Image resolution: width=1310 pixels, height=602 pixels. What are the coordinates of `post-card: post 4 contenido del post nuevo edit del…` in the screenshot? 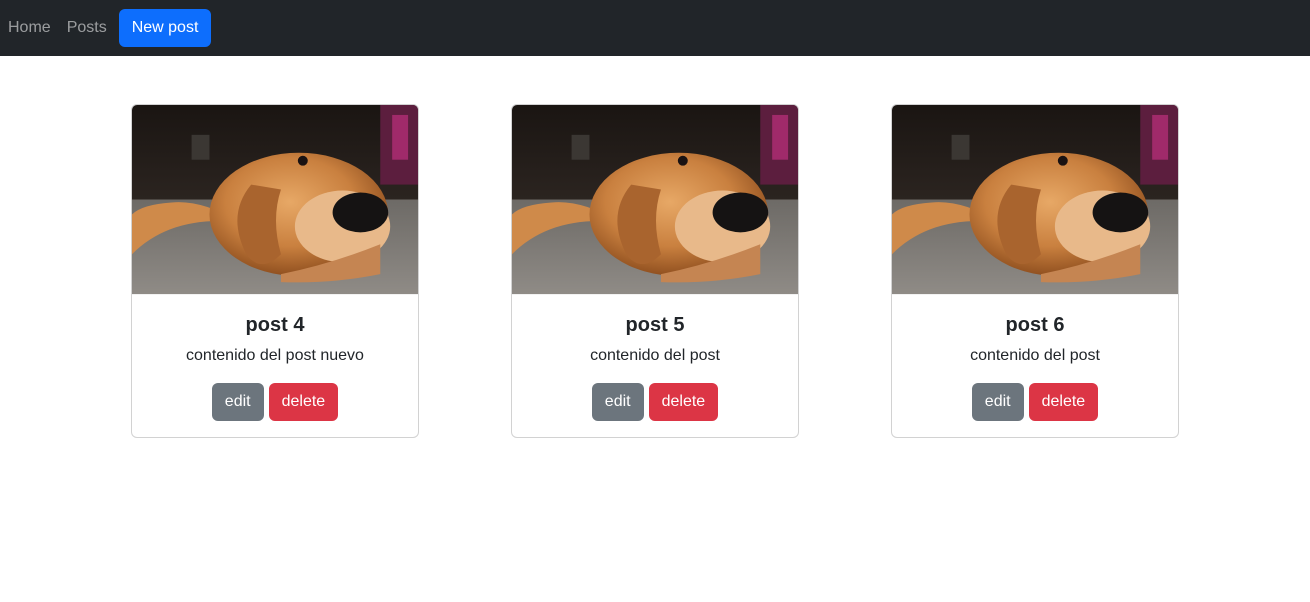 It's located at (275, 271).